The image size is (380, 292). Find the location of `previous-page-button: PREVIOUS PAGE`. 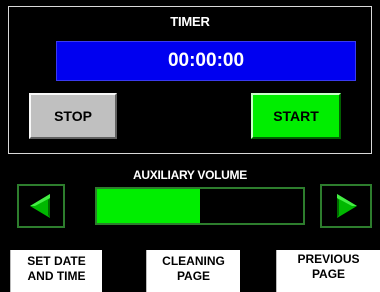

previous-page-button: PREVIOUS PAGE is located at coordinates (328, 271).